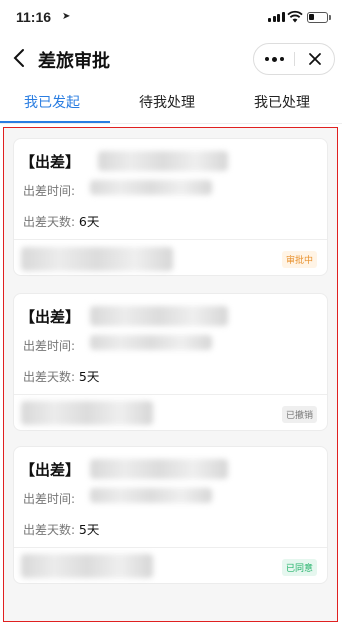  I want to click on page-title: 差旅审批, so click(74, 61).